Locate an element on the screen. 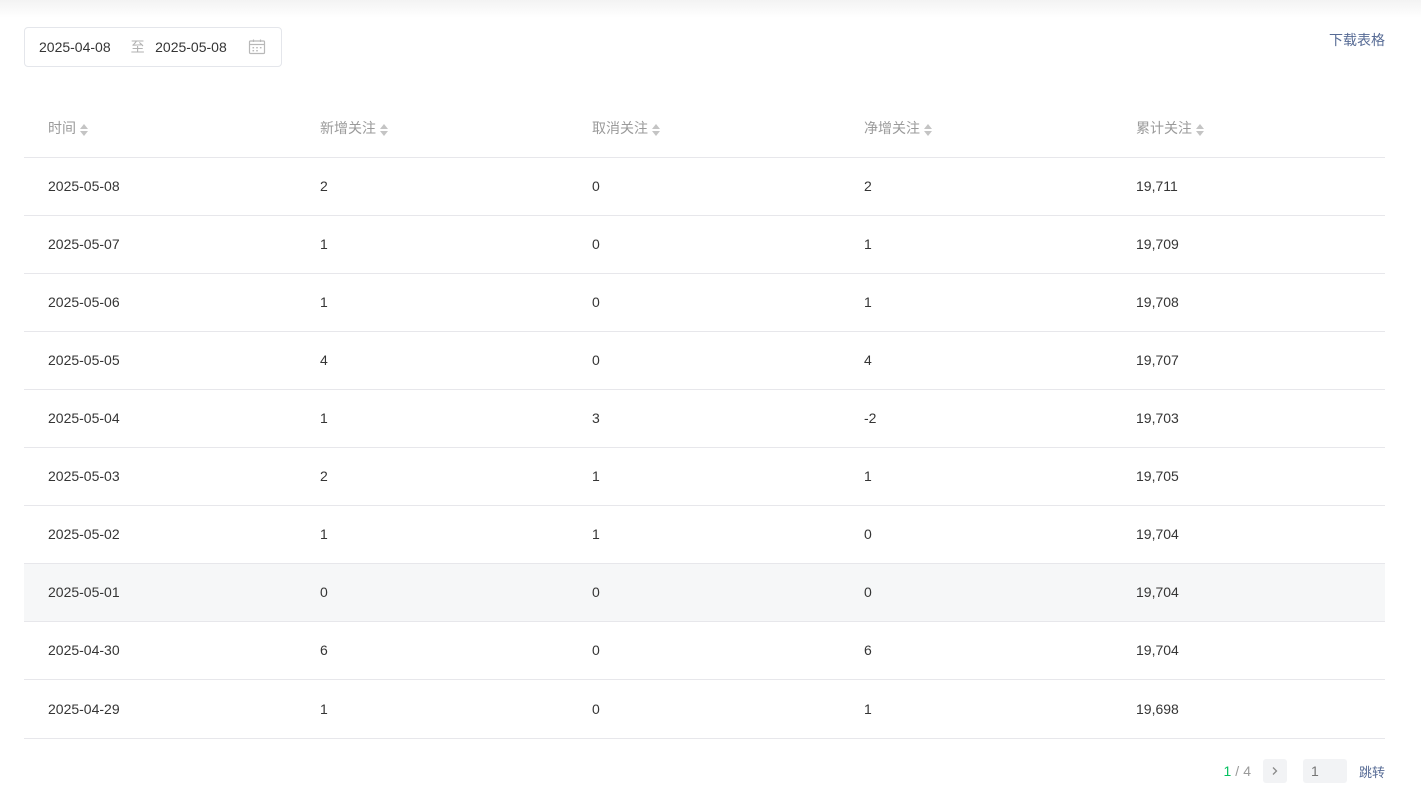 The height and width of the screenshot is (810, 1421). column-header: 累计关注 is located at coordinates (1248, 129).